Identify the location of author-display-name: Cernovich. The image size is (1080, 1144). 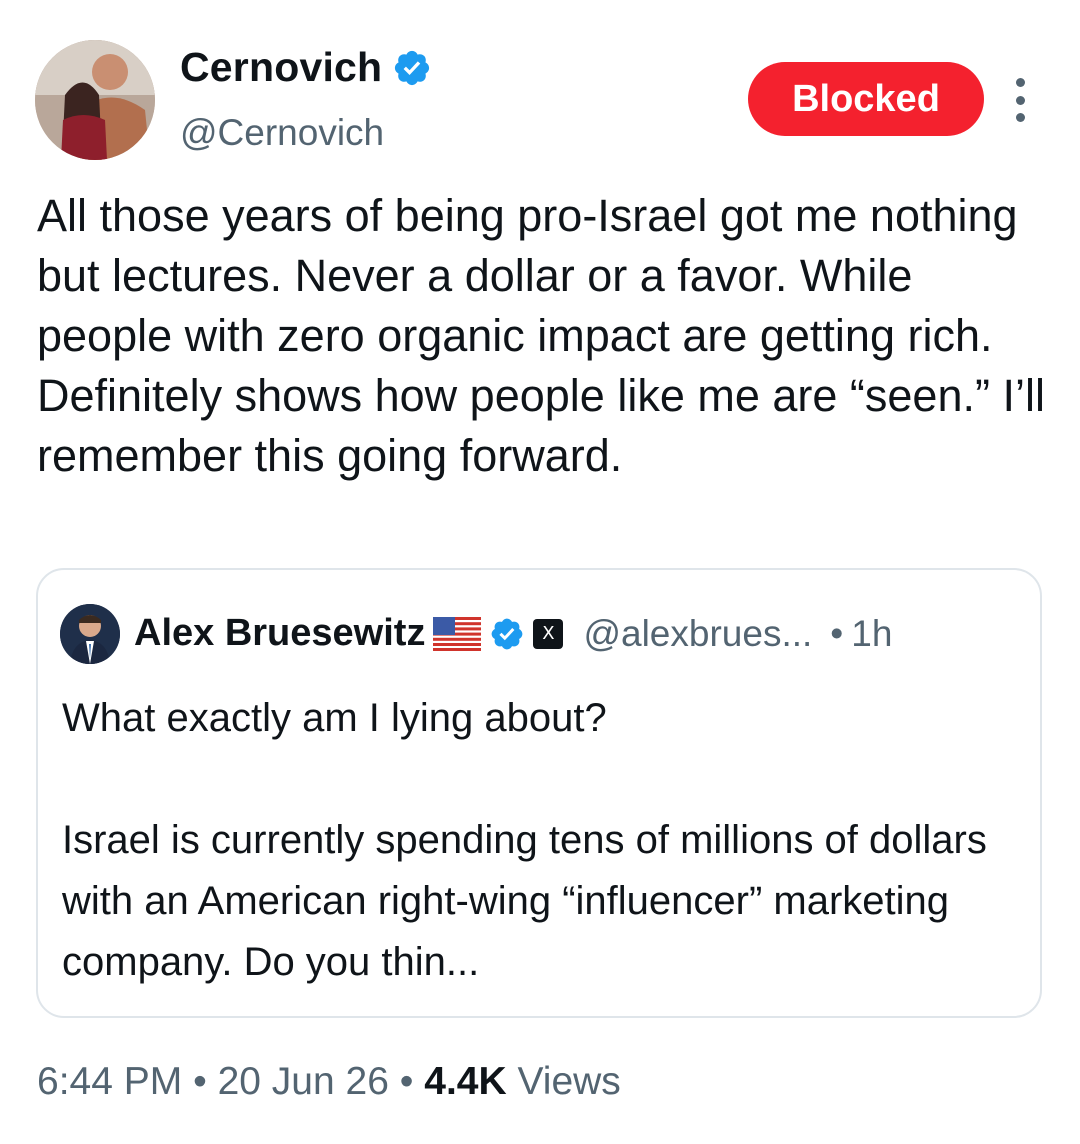
(281, 67).